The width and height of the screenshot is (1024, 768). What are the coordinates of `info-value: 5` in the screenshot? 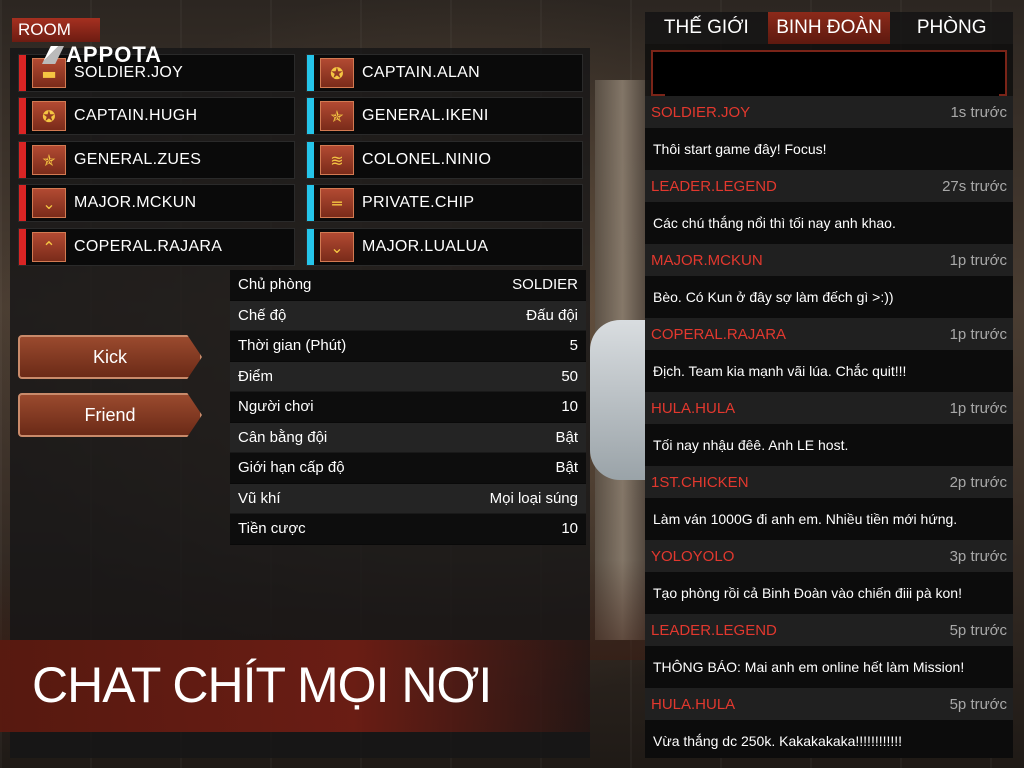 It's located at (573, 346).